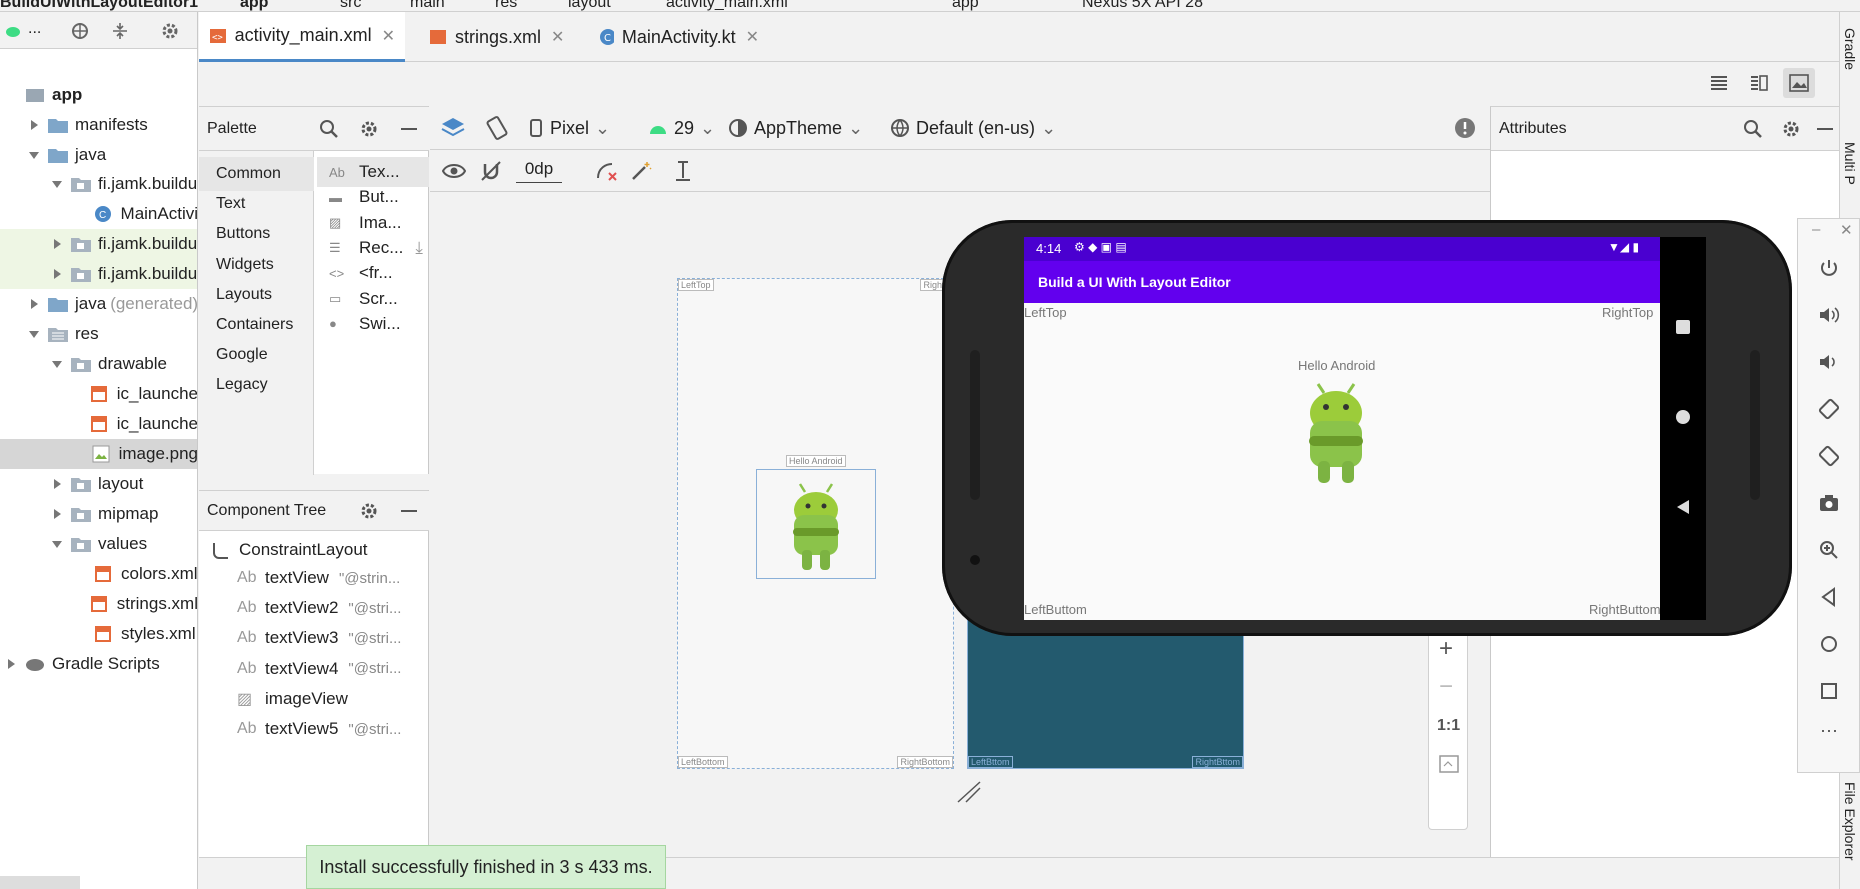  I want to click on zoom-fit-icon, so click(1449, 764).